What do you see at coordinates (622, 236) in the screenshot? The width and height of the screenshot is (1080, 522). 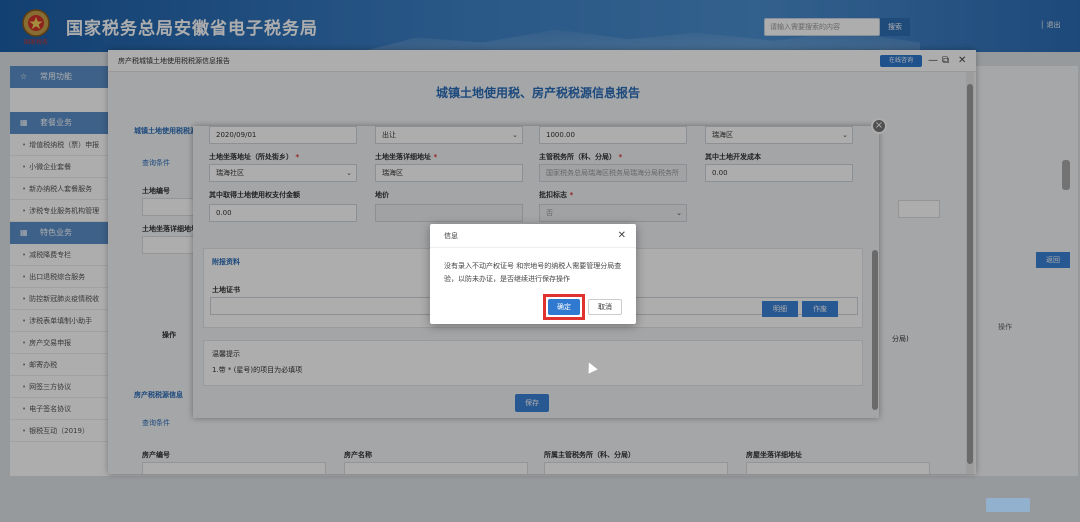 I see `close-icon: ✕` at bounding box center [622, 236].